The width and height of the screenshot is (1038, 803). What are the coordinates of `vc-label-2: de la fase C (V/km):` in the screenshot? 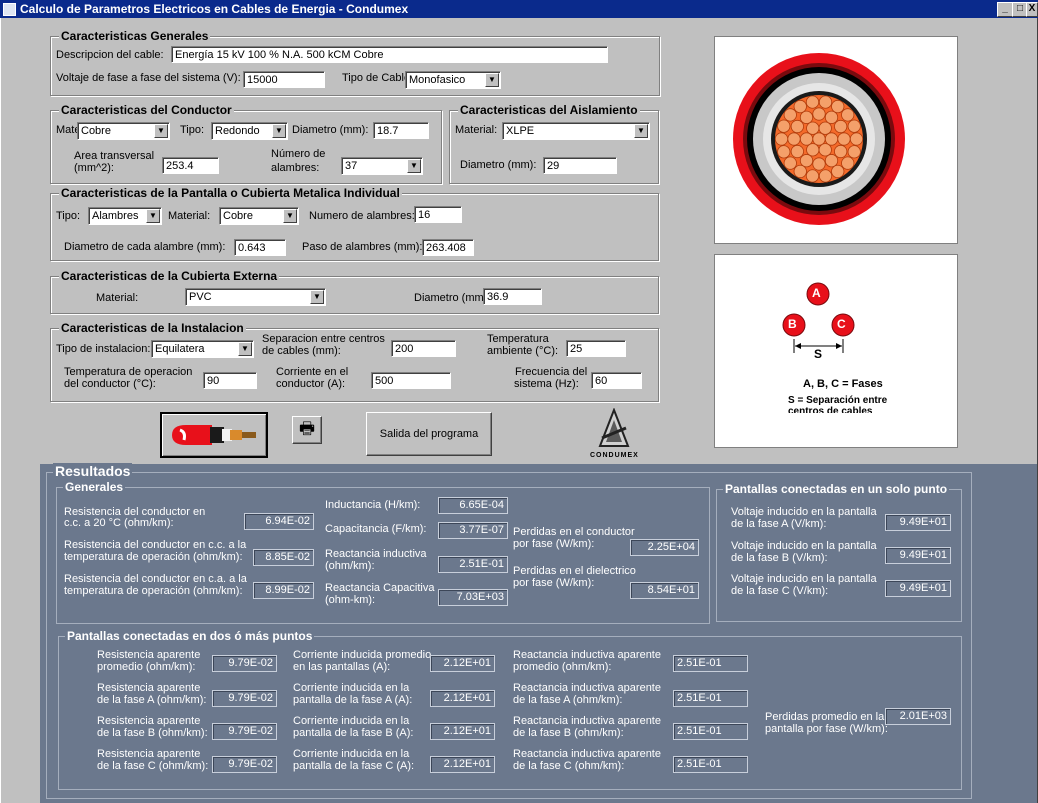 It's located at (780, 591).